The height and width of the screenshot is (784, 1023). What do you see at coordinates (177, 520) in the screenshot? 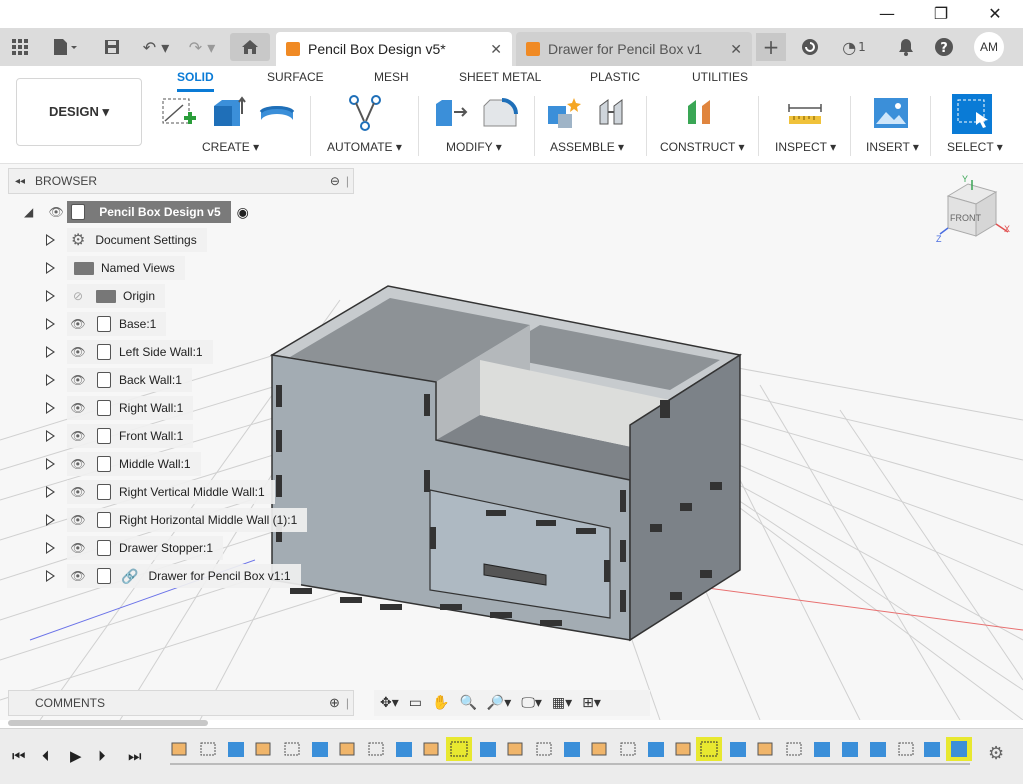
I see `browser-item-right-horizontal-middle-wall: 👁 Right Horizontal Middle Wall (1):1` at bounding box center [177, 520].